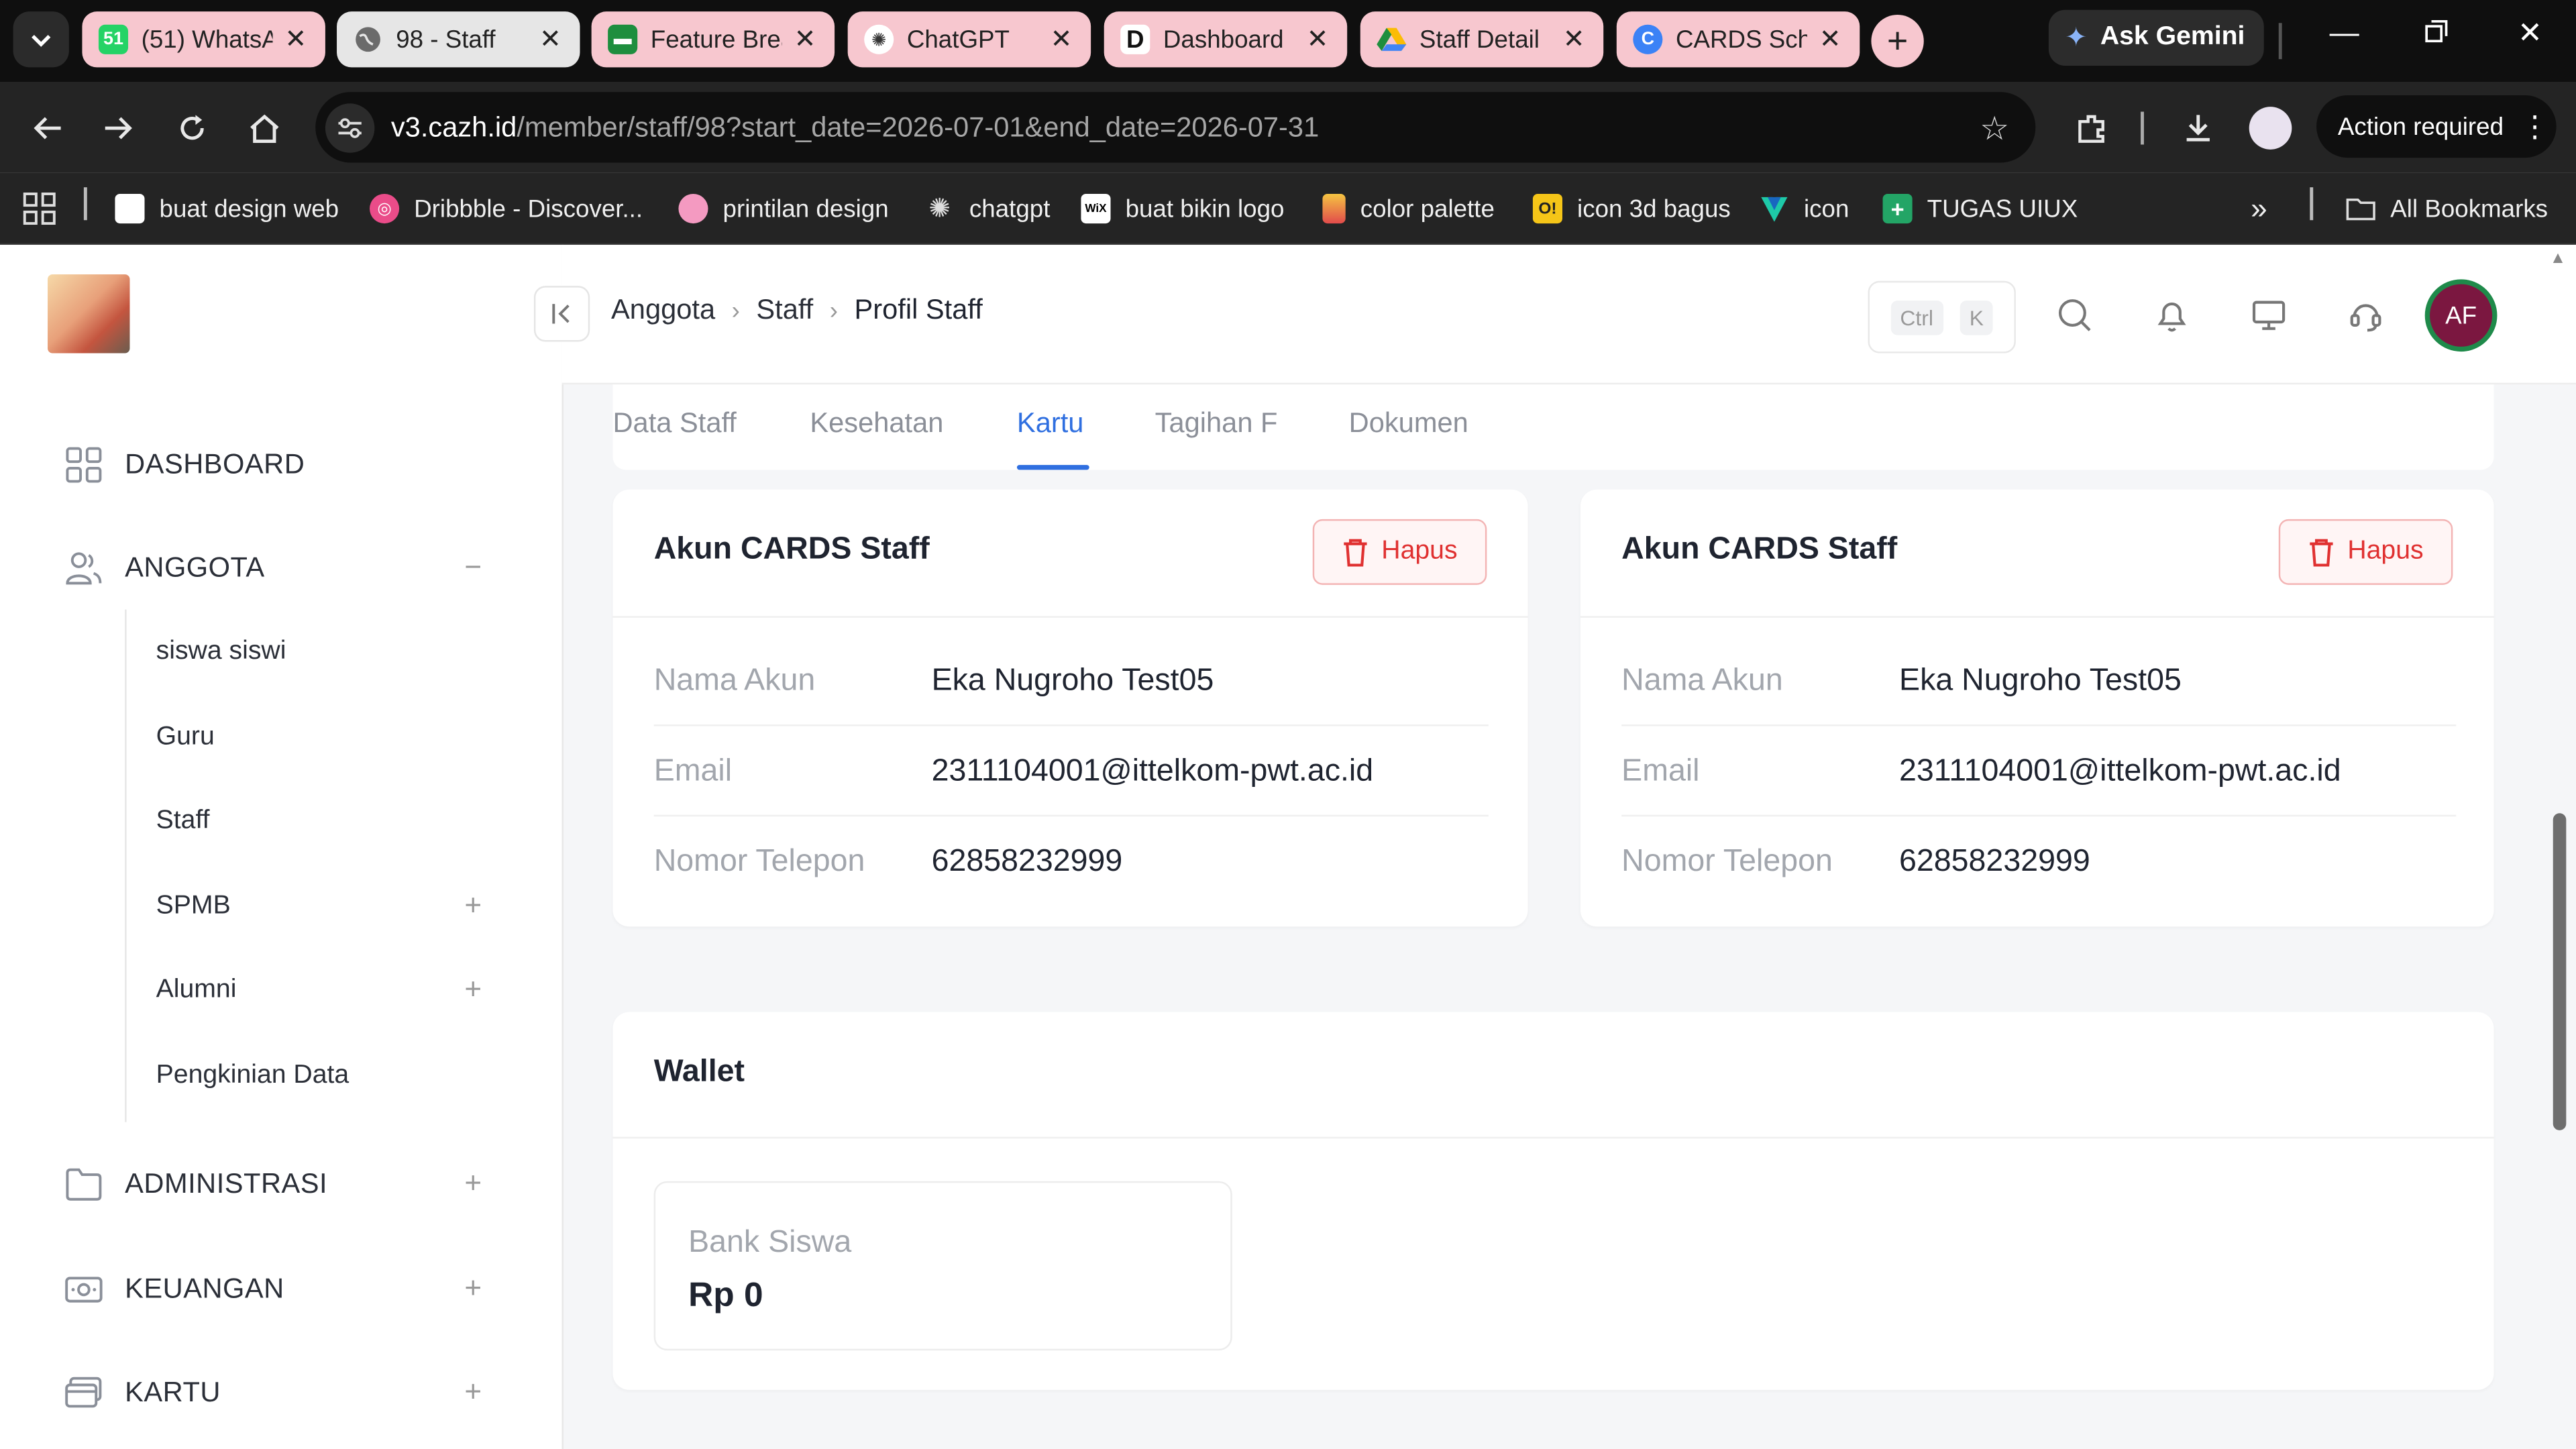 The height and width of the screenshot is (1449, 2576). I want to click on bookmark-icon: icon, so click(1804, 209).